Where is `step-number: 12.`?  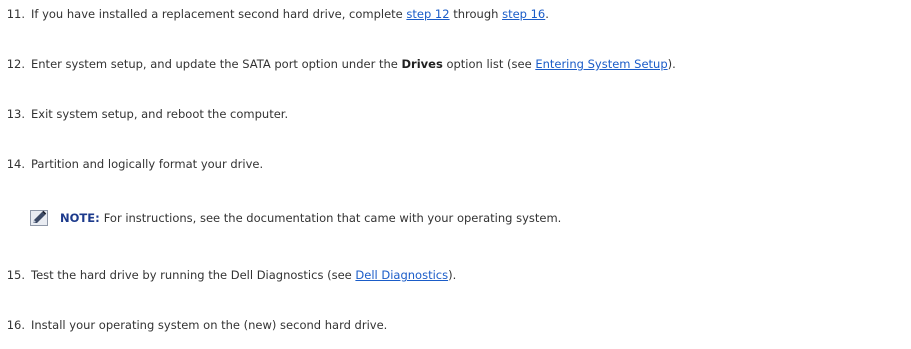
step-number: 12. is located at coordinates (15, 64).